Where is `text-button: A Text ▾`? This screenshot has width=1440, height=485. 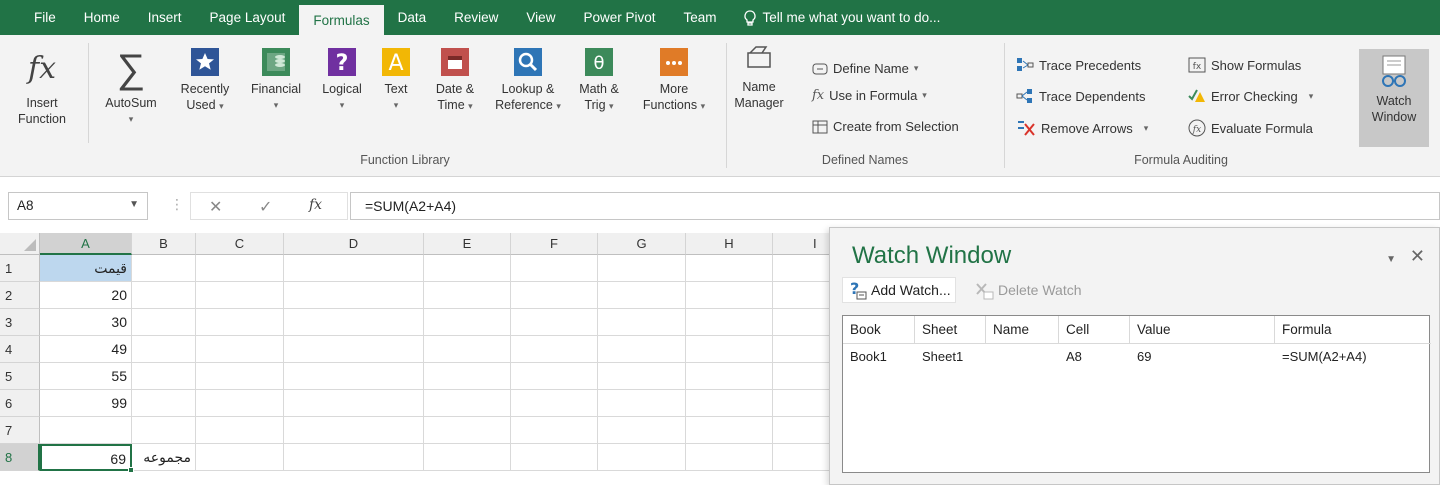 text-button: A Text ▾ is located at coordinates (396, 80).